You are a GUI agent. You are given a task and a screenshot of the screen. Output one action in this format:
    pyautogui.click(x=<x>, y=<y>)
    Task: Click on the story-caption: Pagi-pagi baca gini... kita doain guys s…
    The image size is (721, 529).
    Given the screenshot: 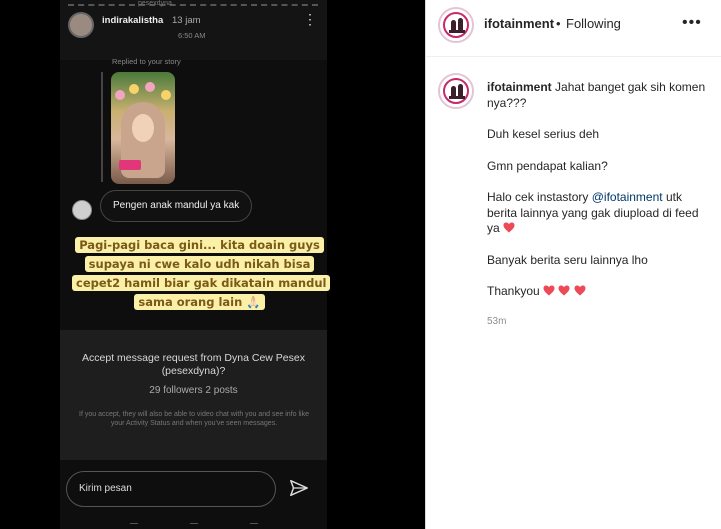 What is the action you would take?
    pyautogui.click(x=201, y=274)
    